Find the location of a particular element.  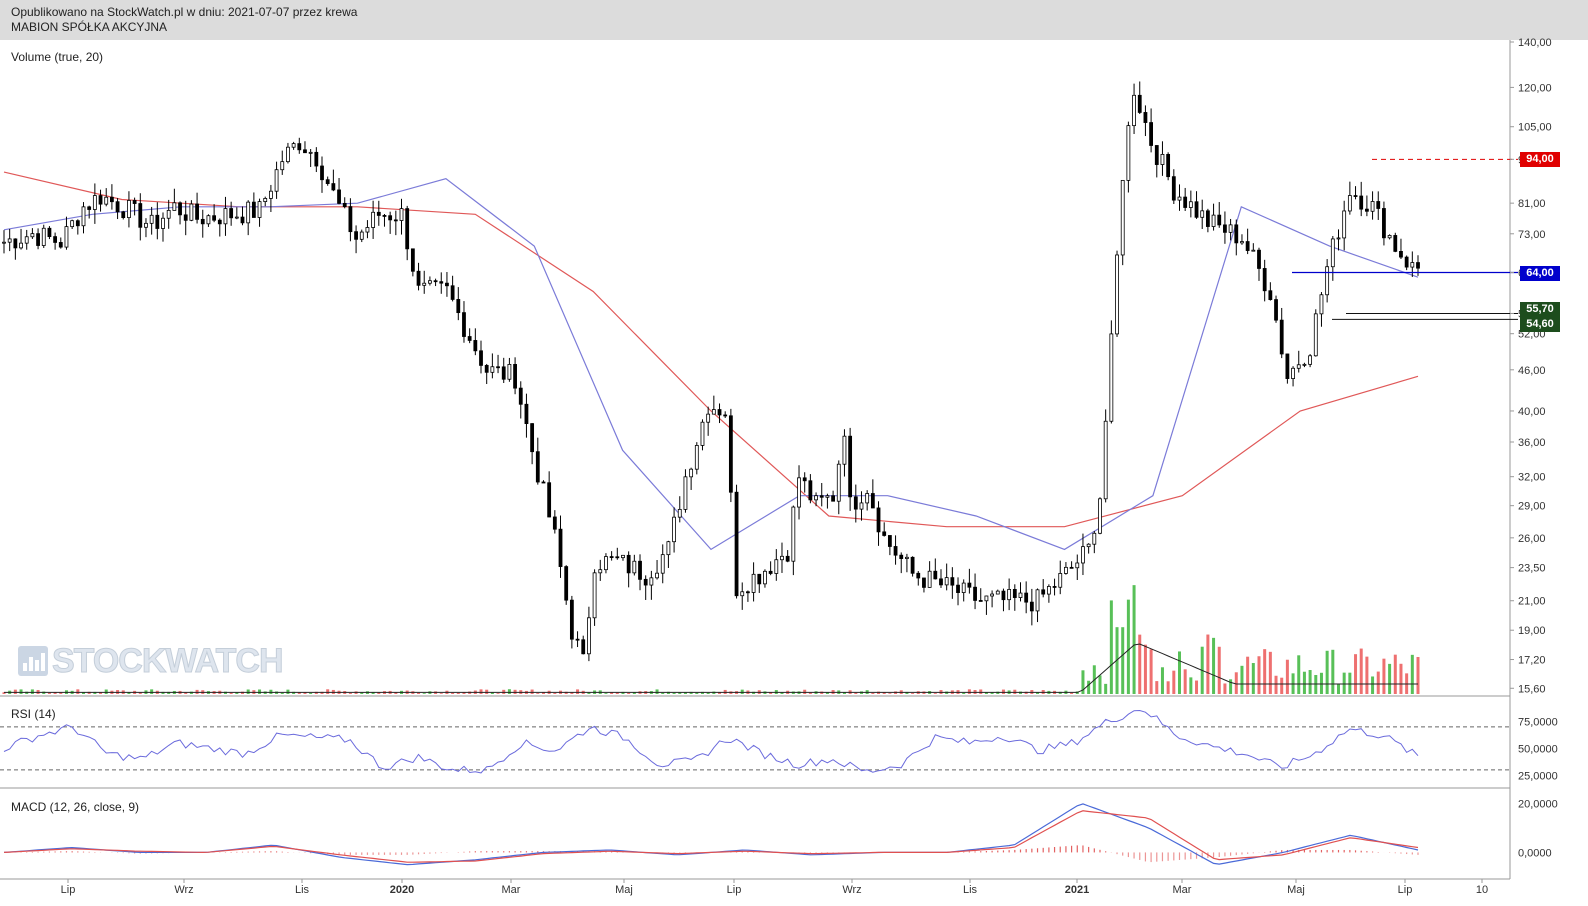

price-tick-label: 26,00 is located at coordinates (1532, 539).